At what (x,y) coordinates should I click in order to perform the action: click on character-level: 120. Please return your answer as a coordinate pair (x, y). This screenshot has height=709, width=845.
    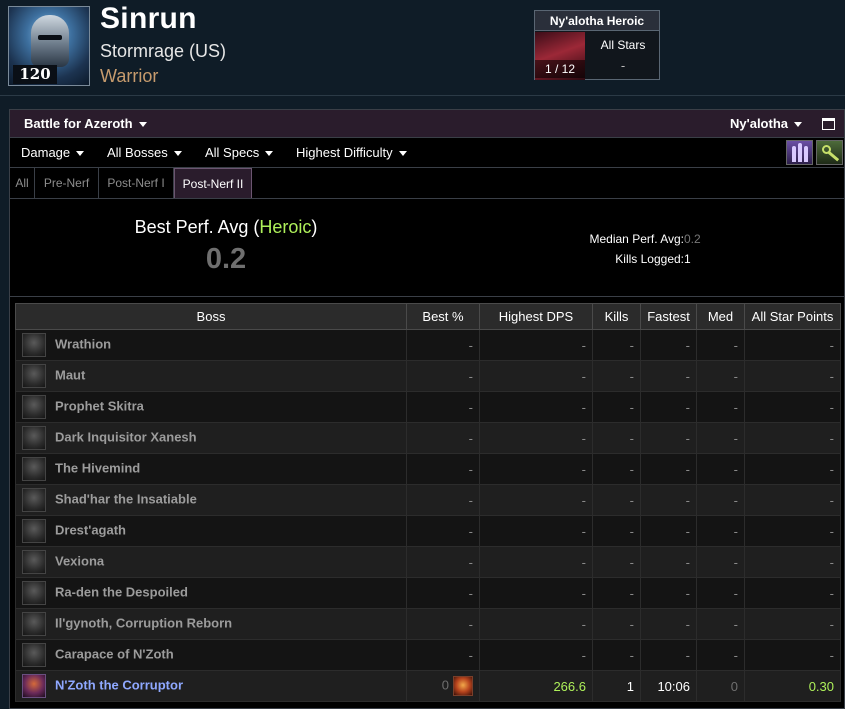
    Looking at the image, I should click on (35, 74).